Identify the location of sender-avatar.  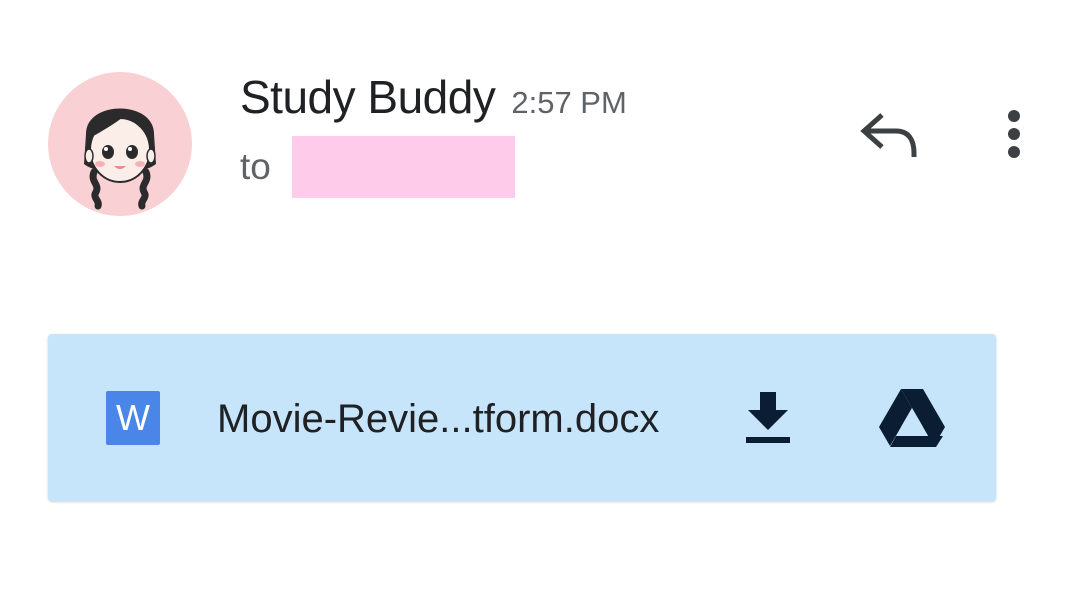
(120, 144).